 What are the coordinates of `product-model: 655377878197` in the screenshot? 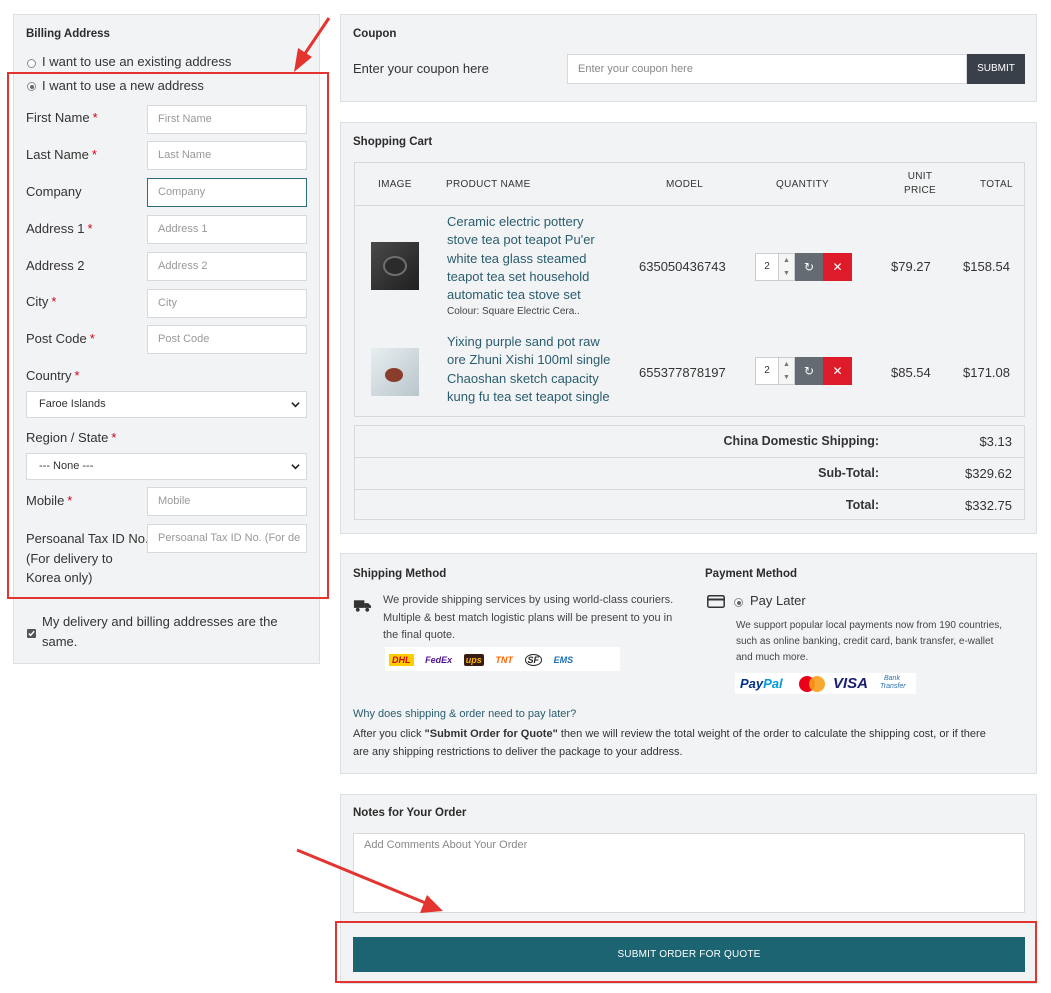 It's located at (682, 372).